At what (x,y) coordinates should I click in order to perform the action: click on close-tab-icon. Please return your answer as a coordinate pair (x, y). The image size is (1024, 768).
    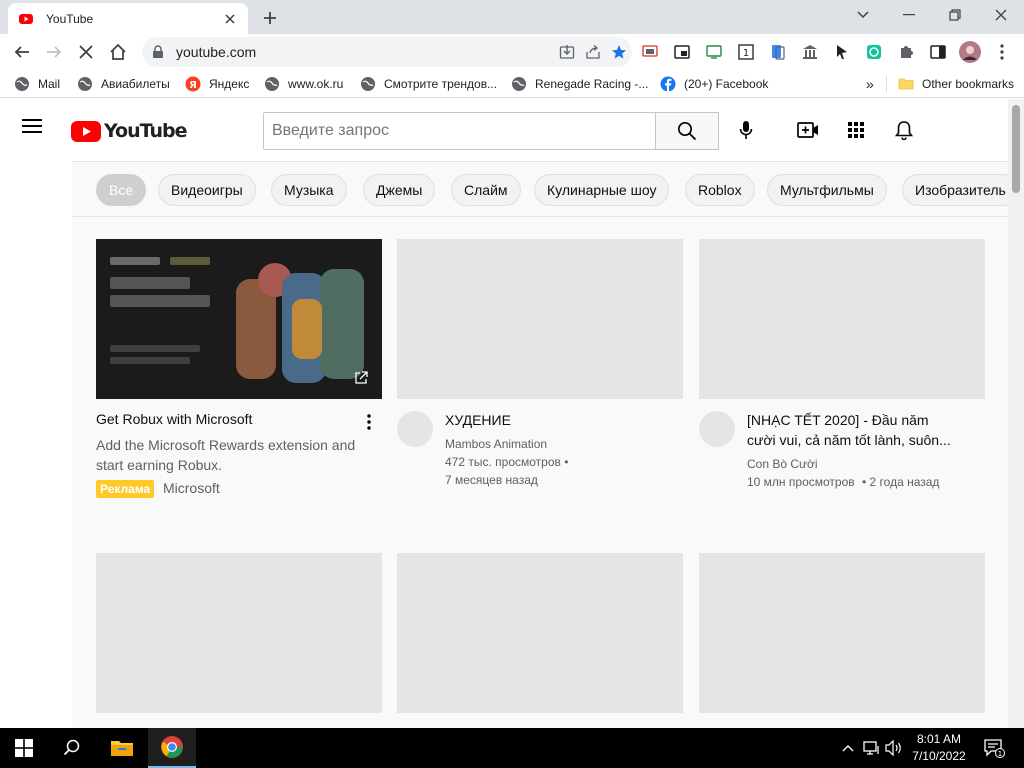
    Looking at the image, I should click on (230, 19).